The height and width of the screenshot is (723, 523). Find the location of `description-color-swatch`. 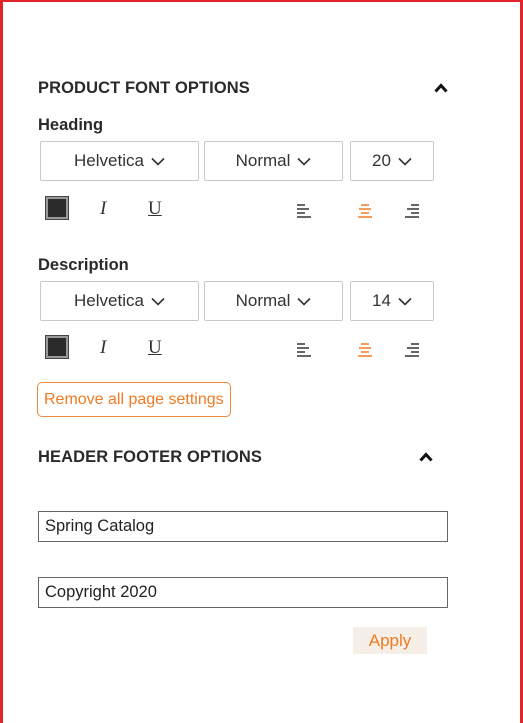

description-color-swatch is located at coordinates (57, 347).